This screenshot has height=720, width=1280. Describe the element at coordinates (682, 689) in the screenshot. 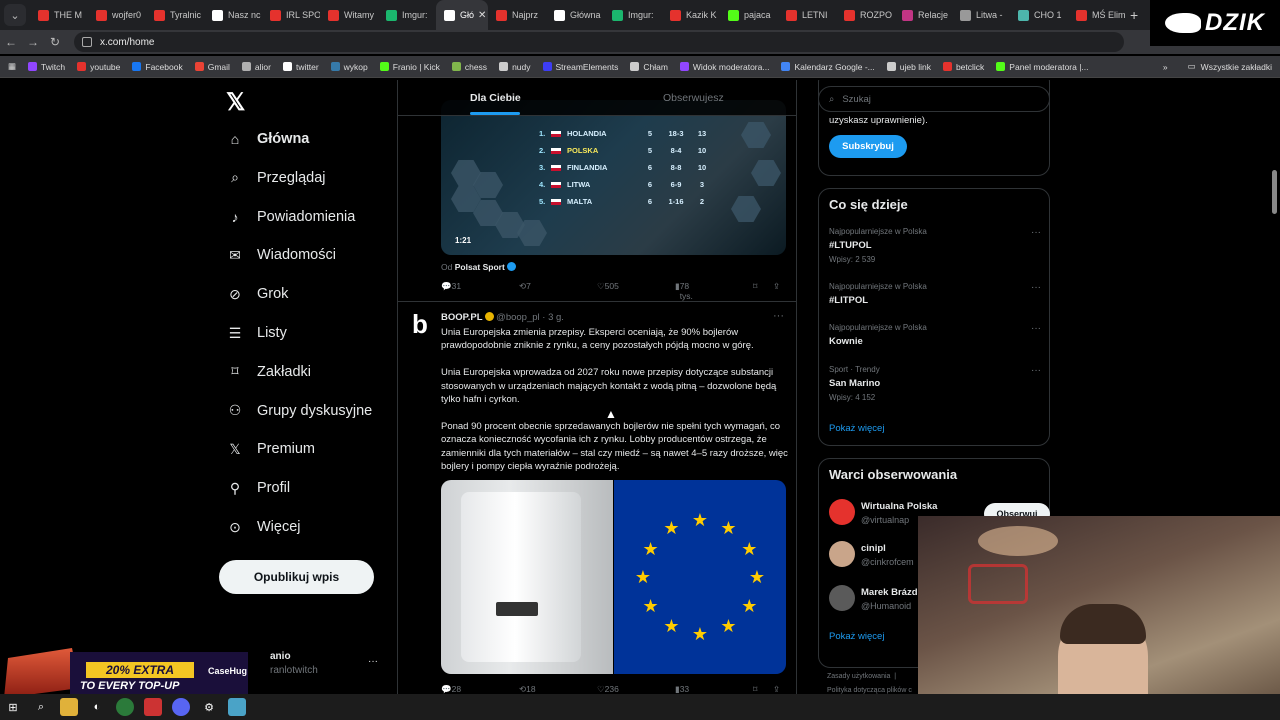

I see `views-button: ▮ 33 tys.` at that location.